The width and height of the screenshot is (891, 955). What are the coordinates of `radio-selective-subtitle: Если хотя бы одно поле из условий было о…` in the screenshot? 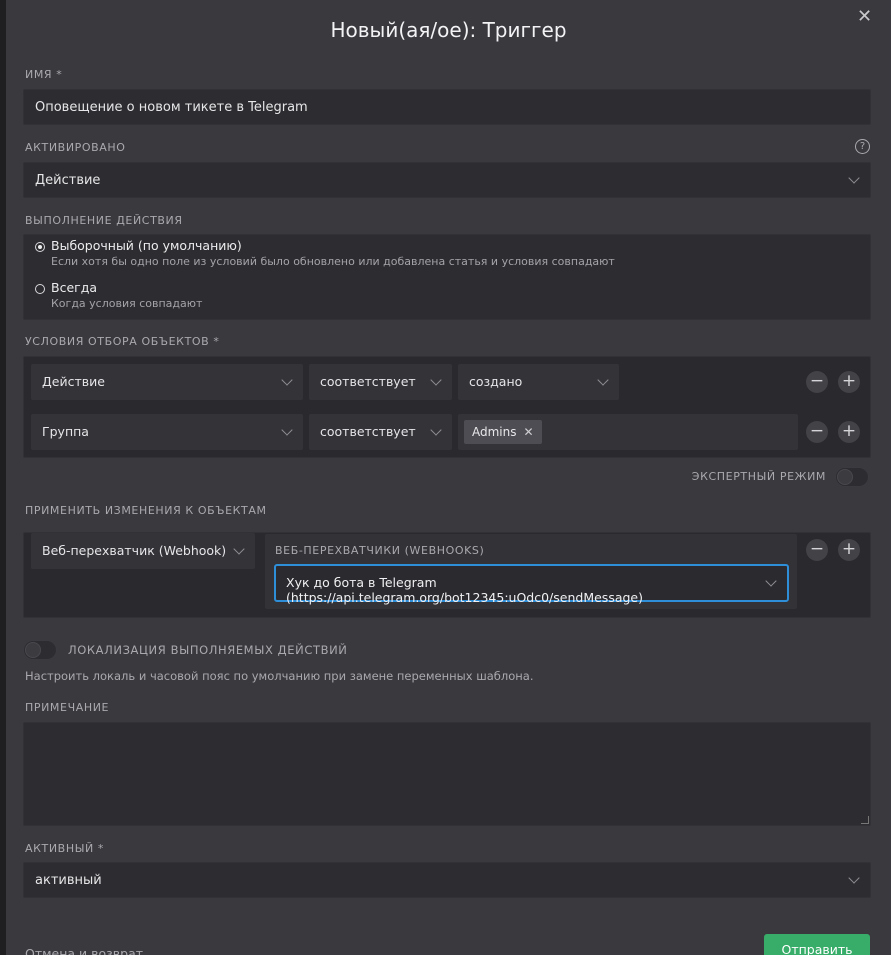 It's located at (333, 261).